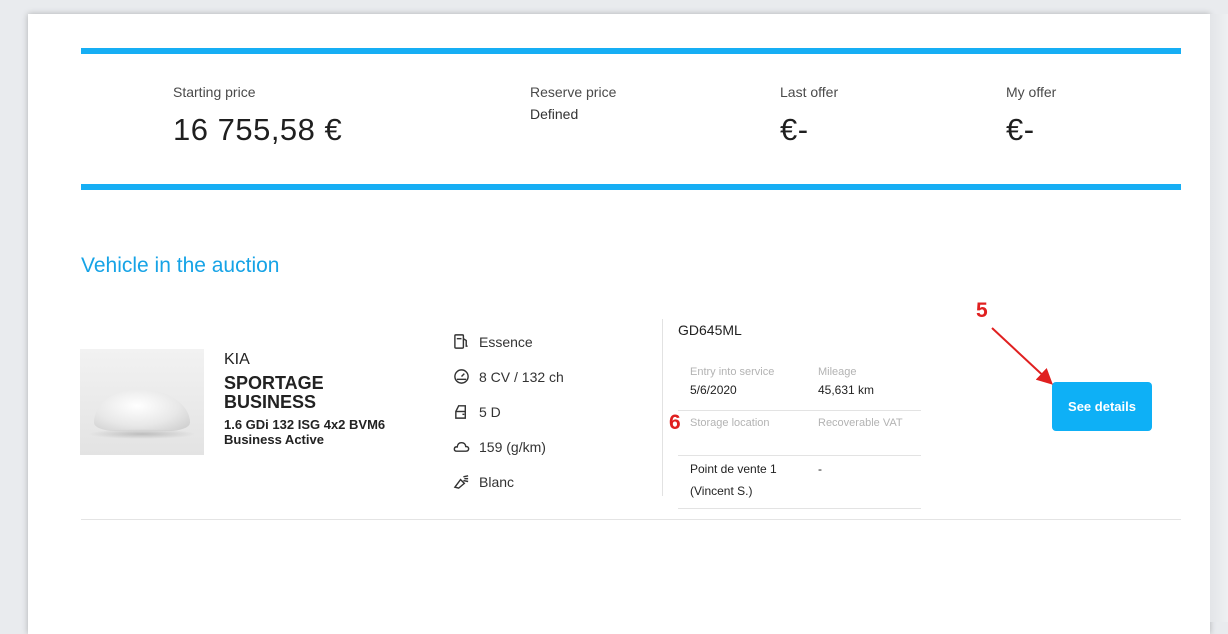 This screenshot has width=1228, height=634. Describe the element at coordinates (554, 114) in the screenshot. I see `reserve-price-value: Defined` at that location.